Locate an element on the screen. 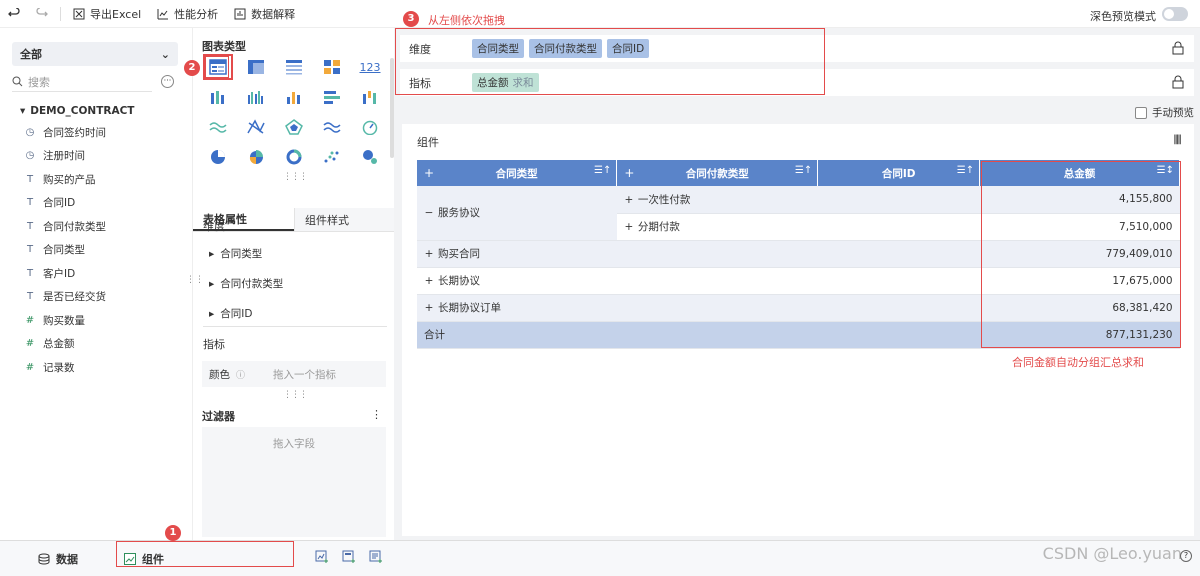 The height and width of the screenshot is (576, 1200). redo-button is located at coordinates (42, 13).